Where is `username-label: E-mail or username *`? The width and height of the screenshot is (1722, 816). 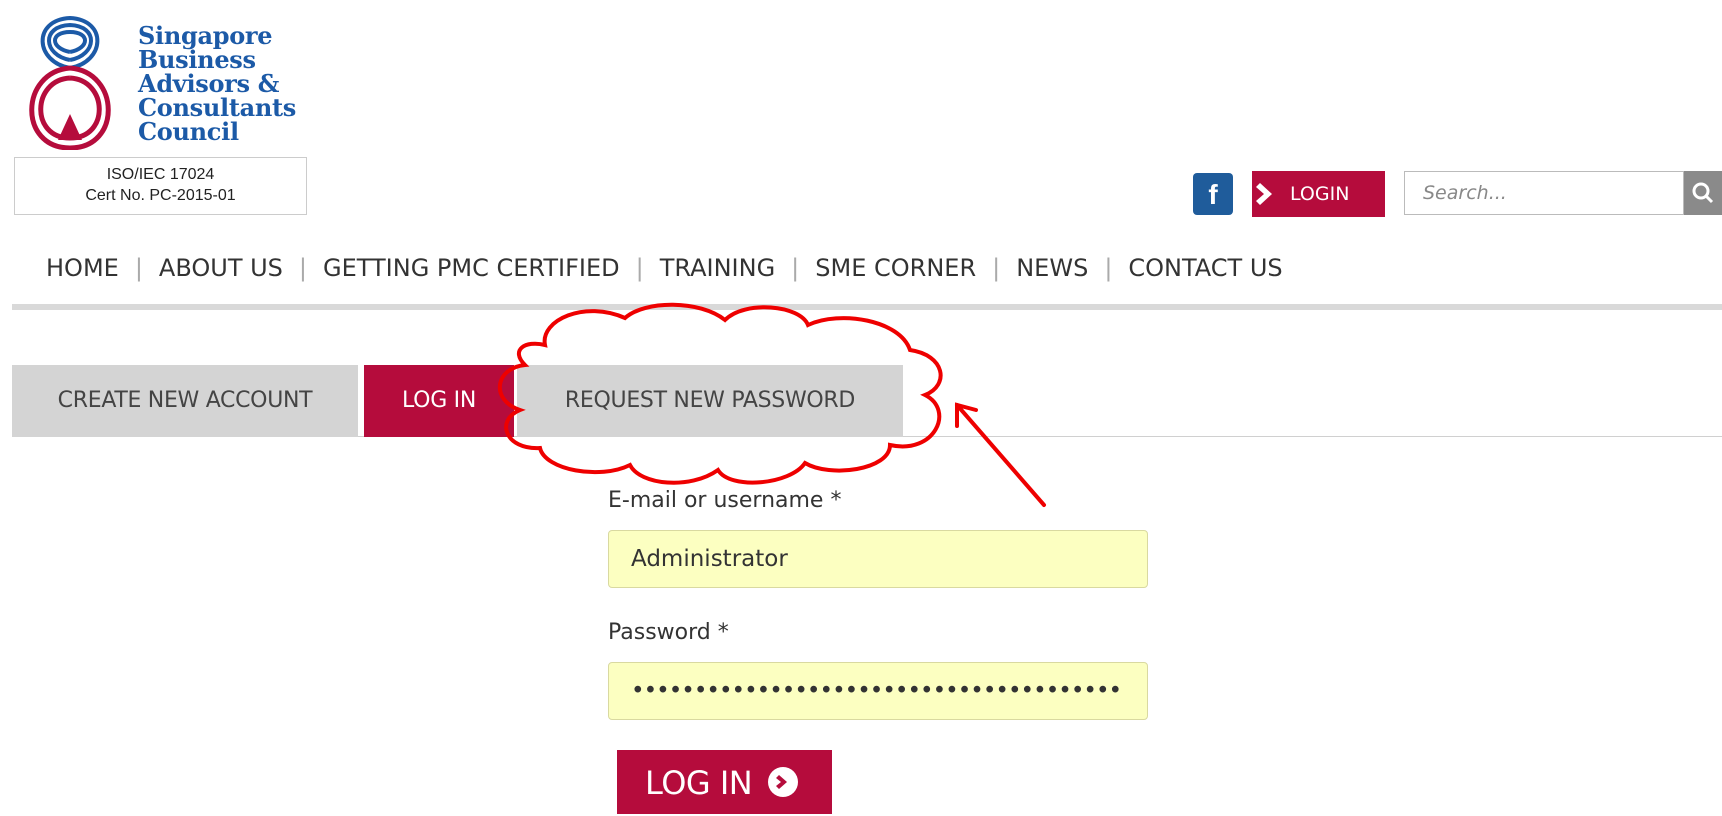
username-label: E-mail or username * is located at coordinates (725, 500).